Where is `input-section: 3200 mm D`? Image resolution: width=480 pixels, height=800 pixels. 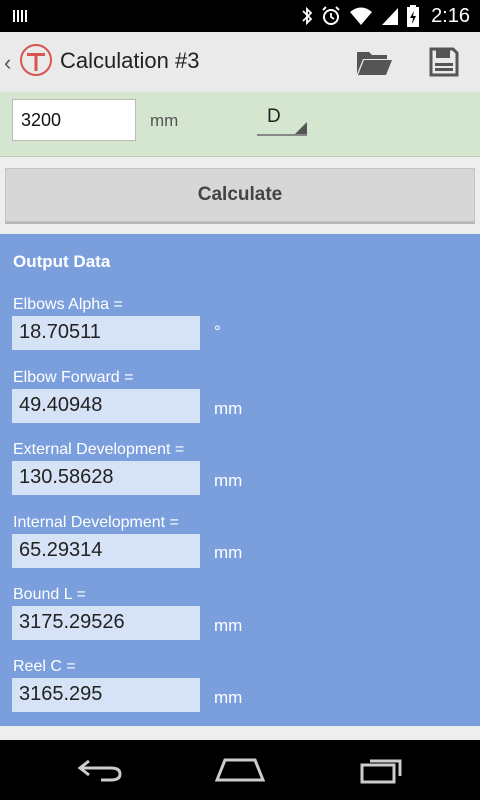
input-section: 3200 mm D is located at coordinates (240, 124).